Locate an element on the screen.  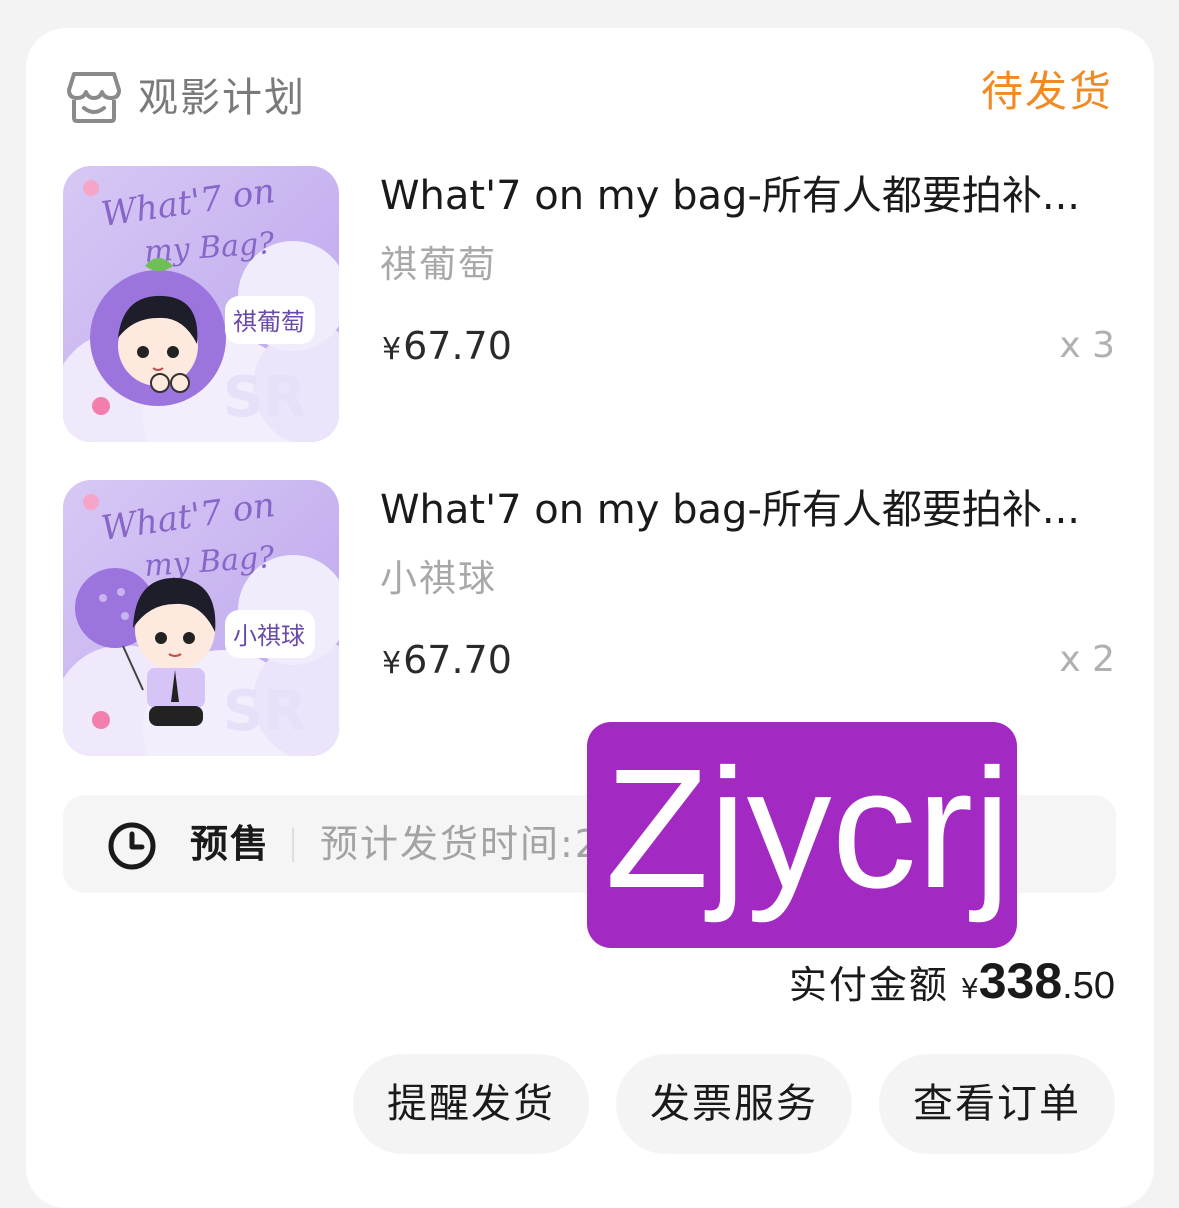
thumb-badge: 祺葡萄 is located at coordinates (269, 322).